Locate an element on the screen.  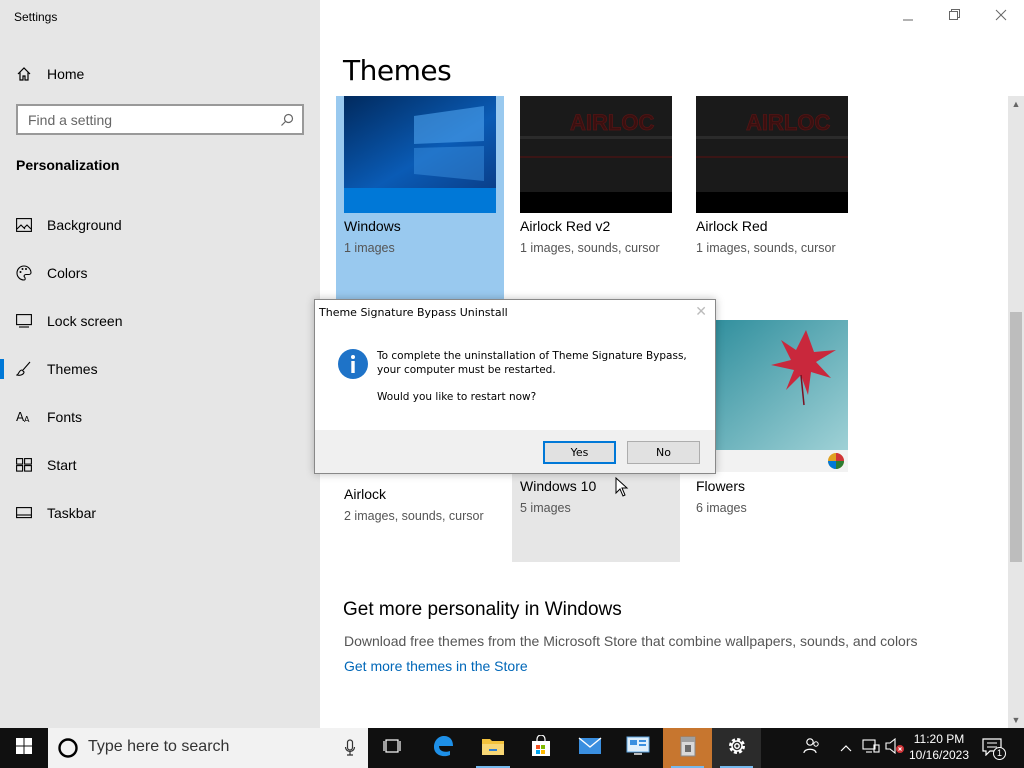
brush-icon is located at coordinates (31, 369).